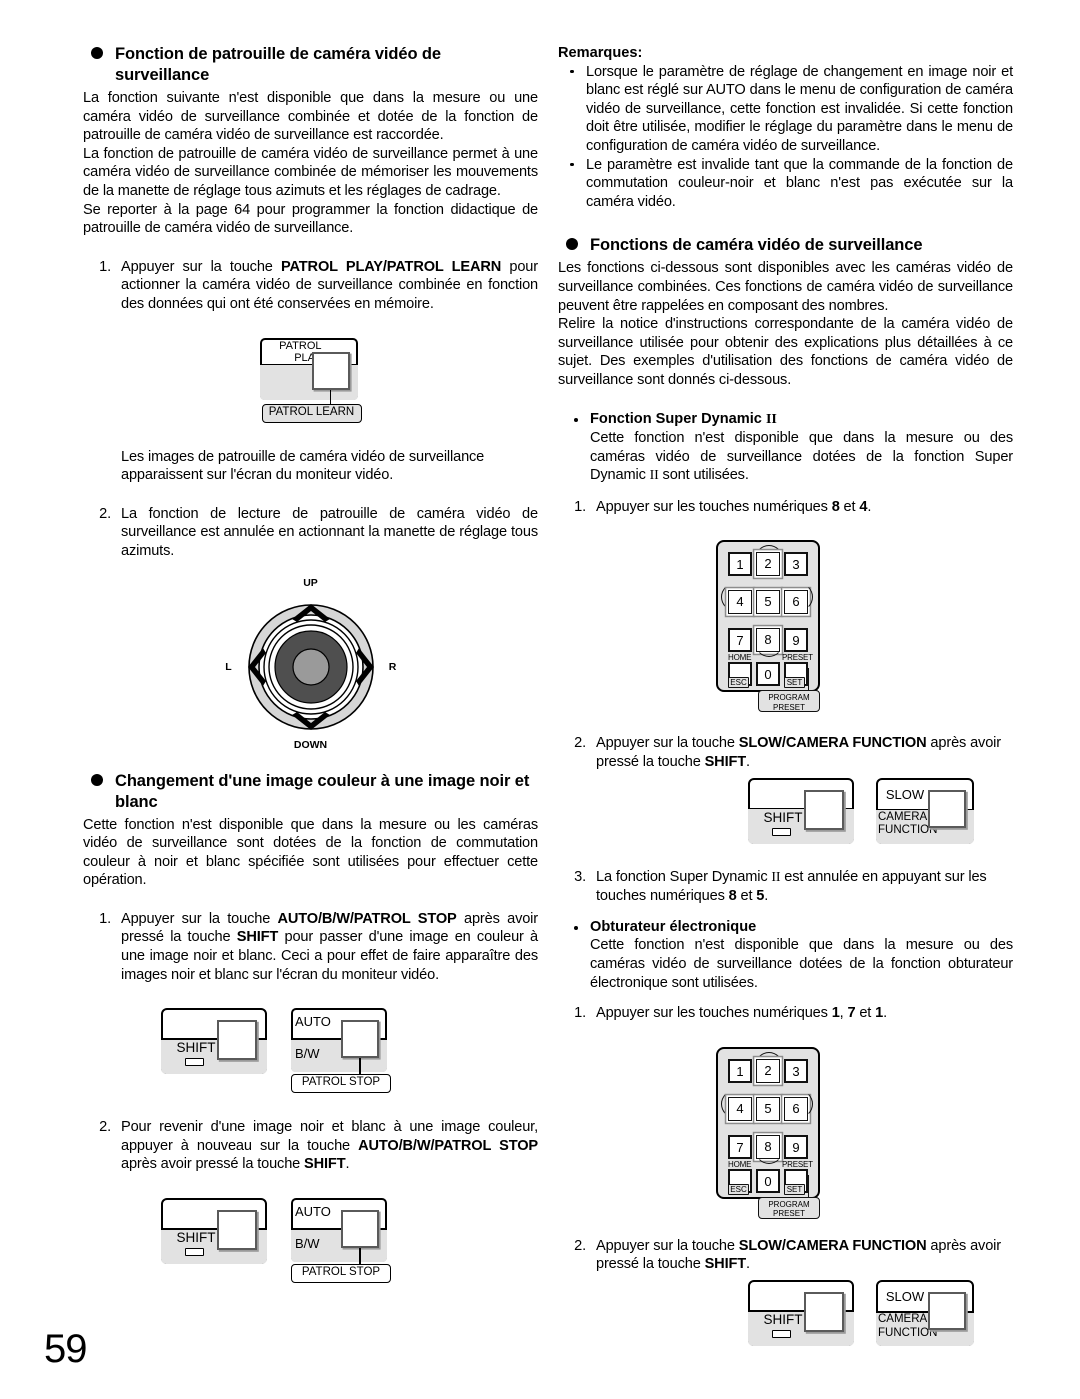 The width and height of the screenshot is (1080, 1399). I want to click on super-dynamic-step-2-d: ., so click(748, 762).